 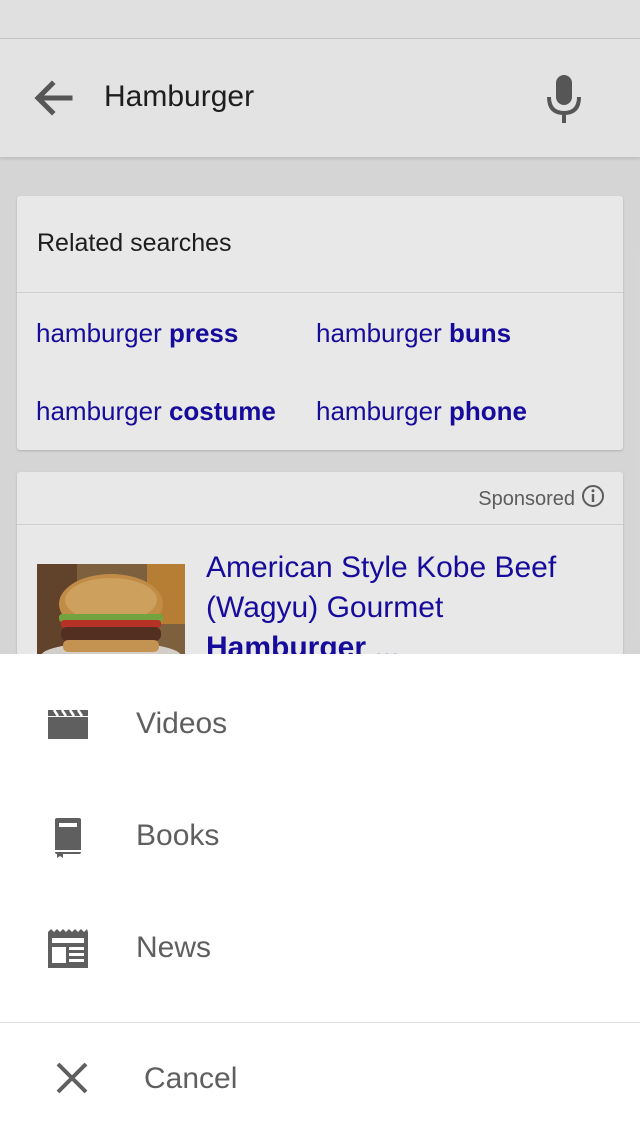 I want to click on close-icon, so click(x=72, y=1078).